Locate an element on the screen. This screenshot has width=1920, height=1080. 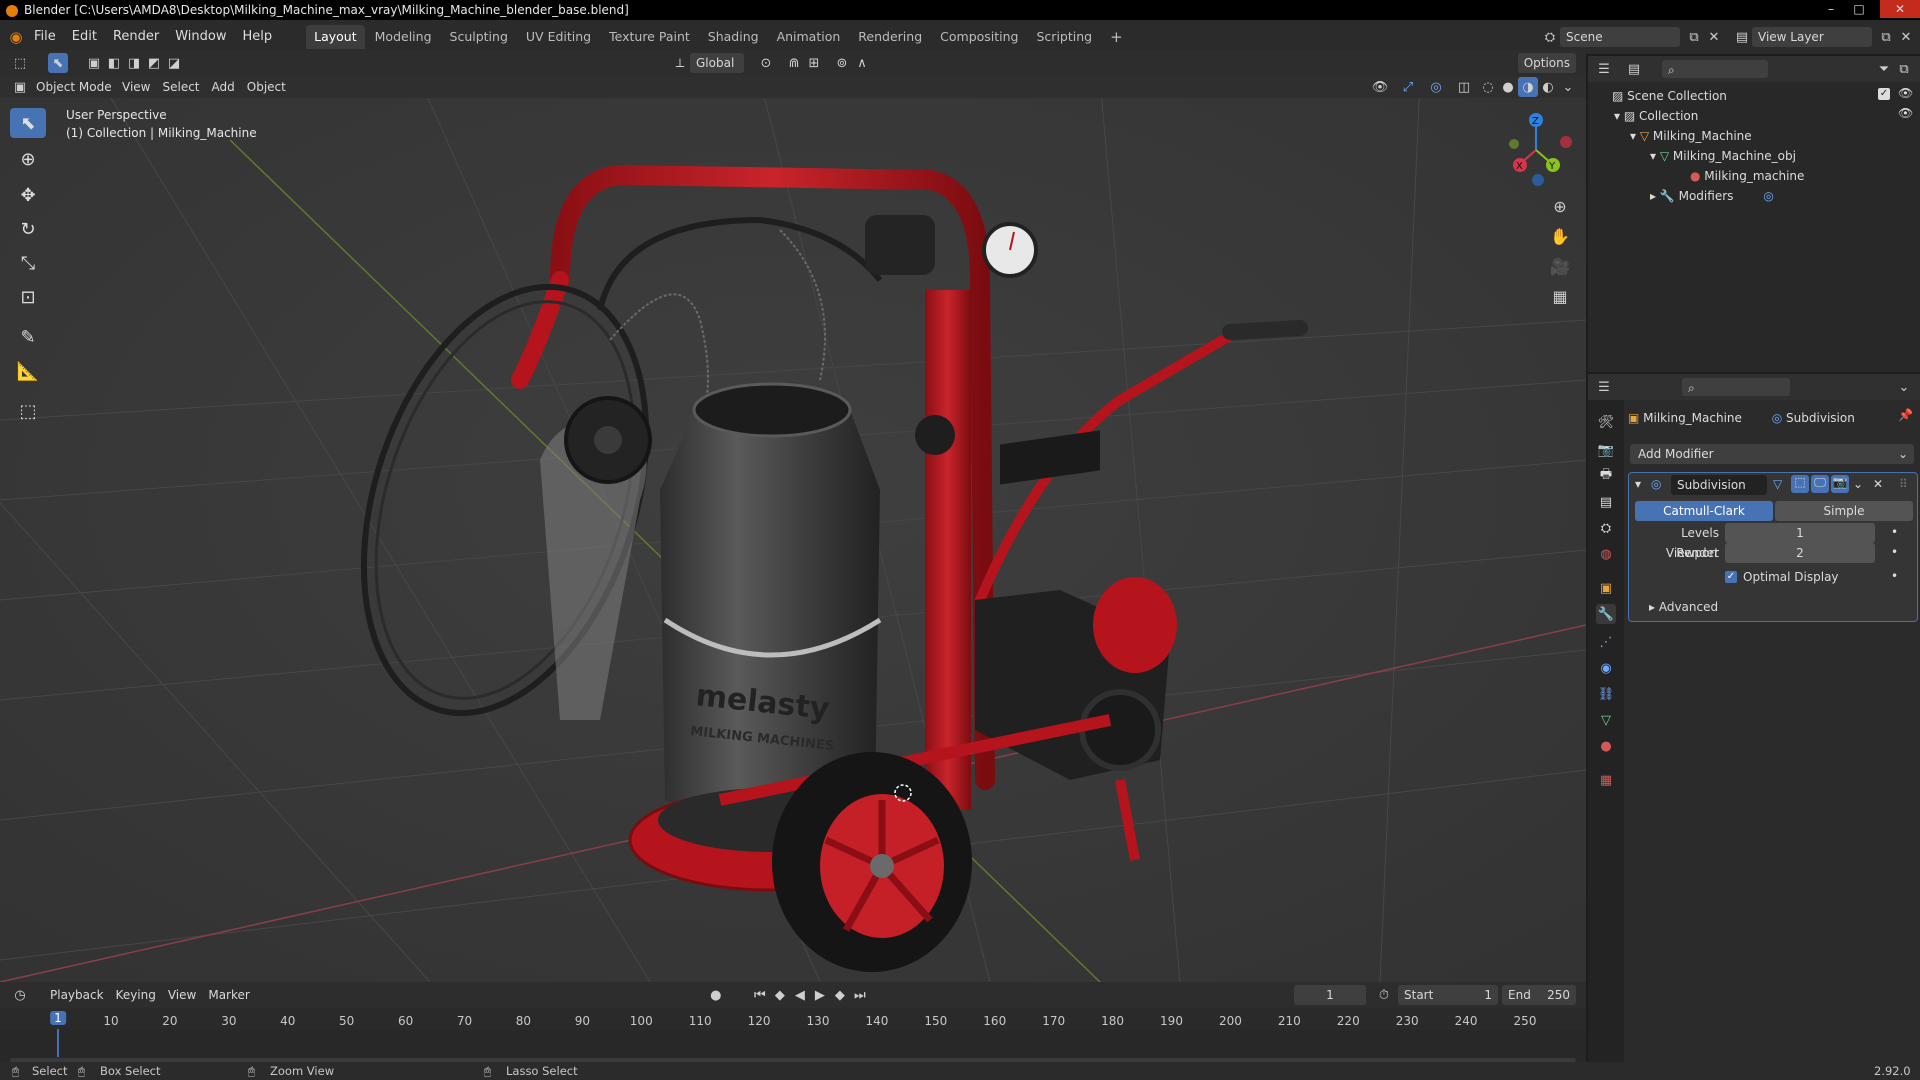
view-layer-tab-icon: ▤ is located at coordinates (1606, 502).